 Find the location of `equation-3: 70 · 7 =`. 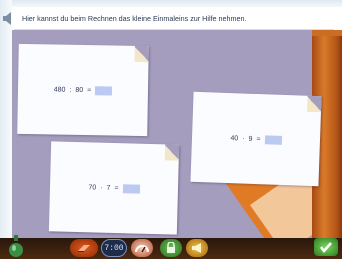

equation-3: 70 · 7 = is located at coordinates (114, 188).